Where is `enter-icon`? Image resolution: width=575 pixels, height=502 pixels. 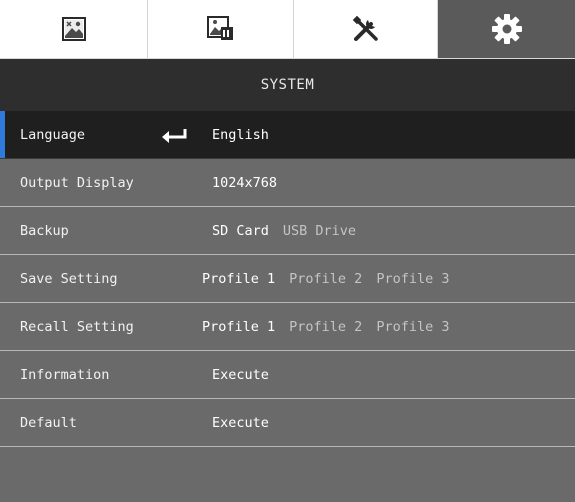 enter-icon is located at coordinates (174, 136).